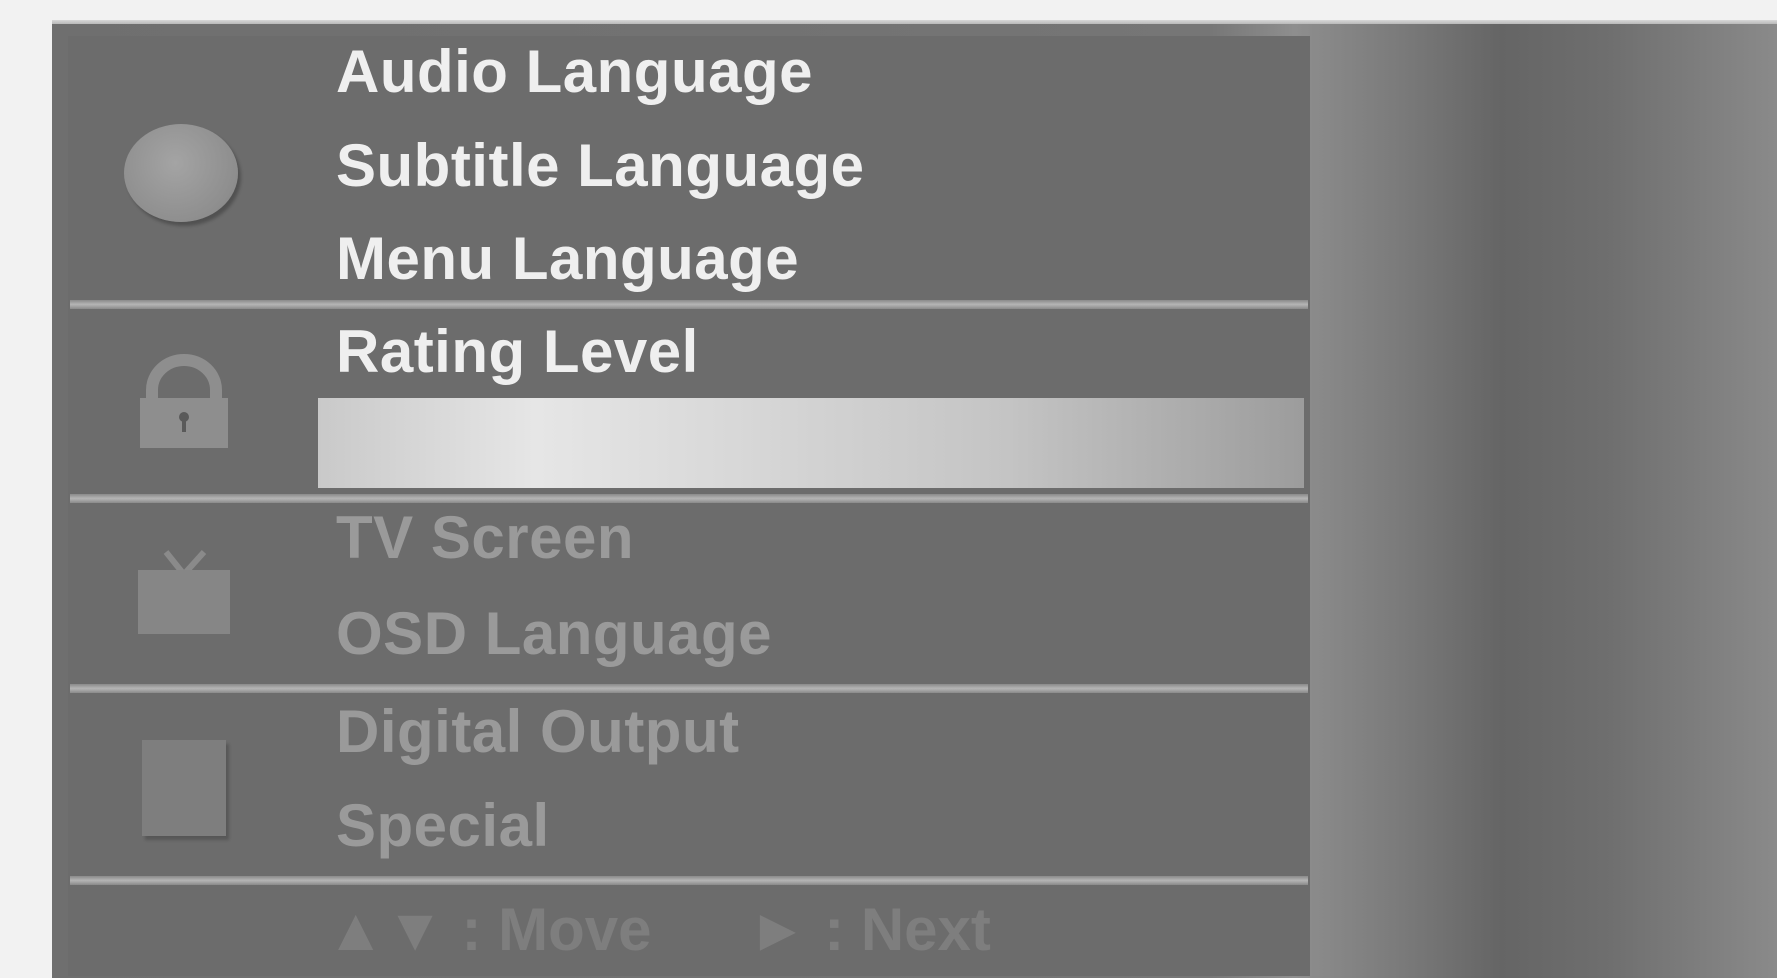 The image size is (1777, 978). Describe the element at coordinates (600, 166) in the screenshot. I see `menu-item-subtitle-language: Subtitle Language` at that location.